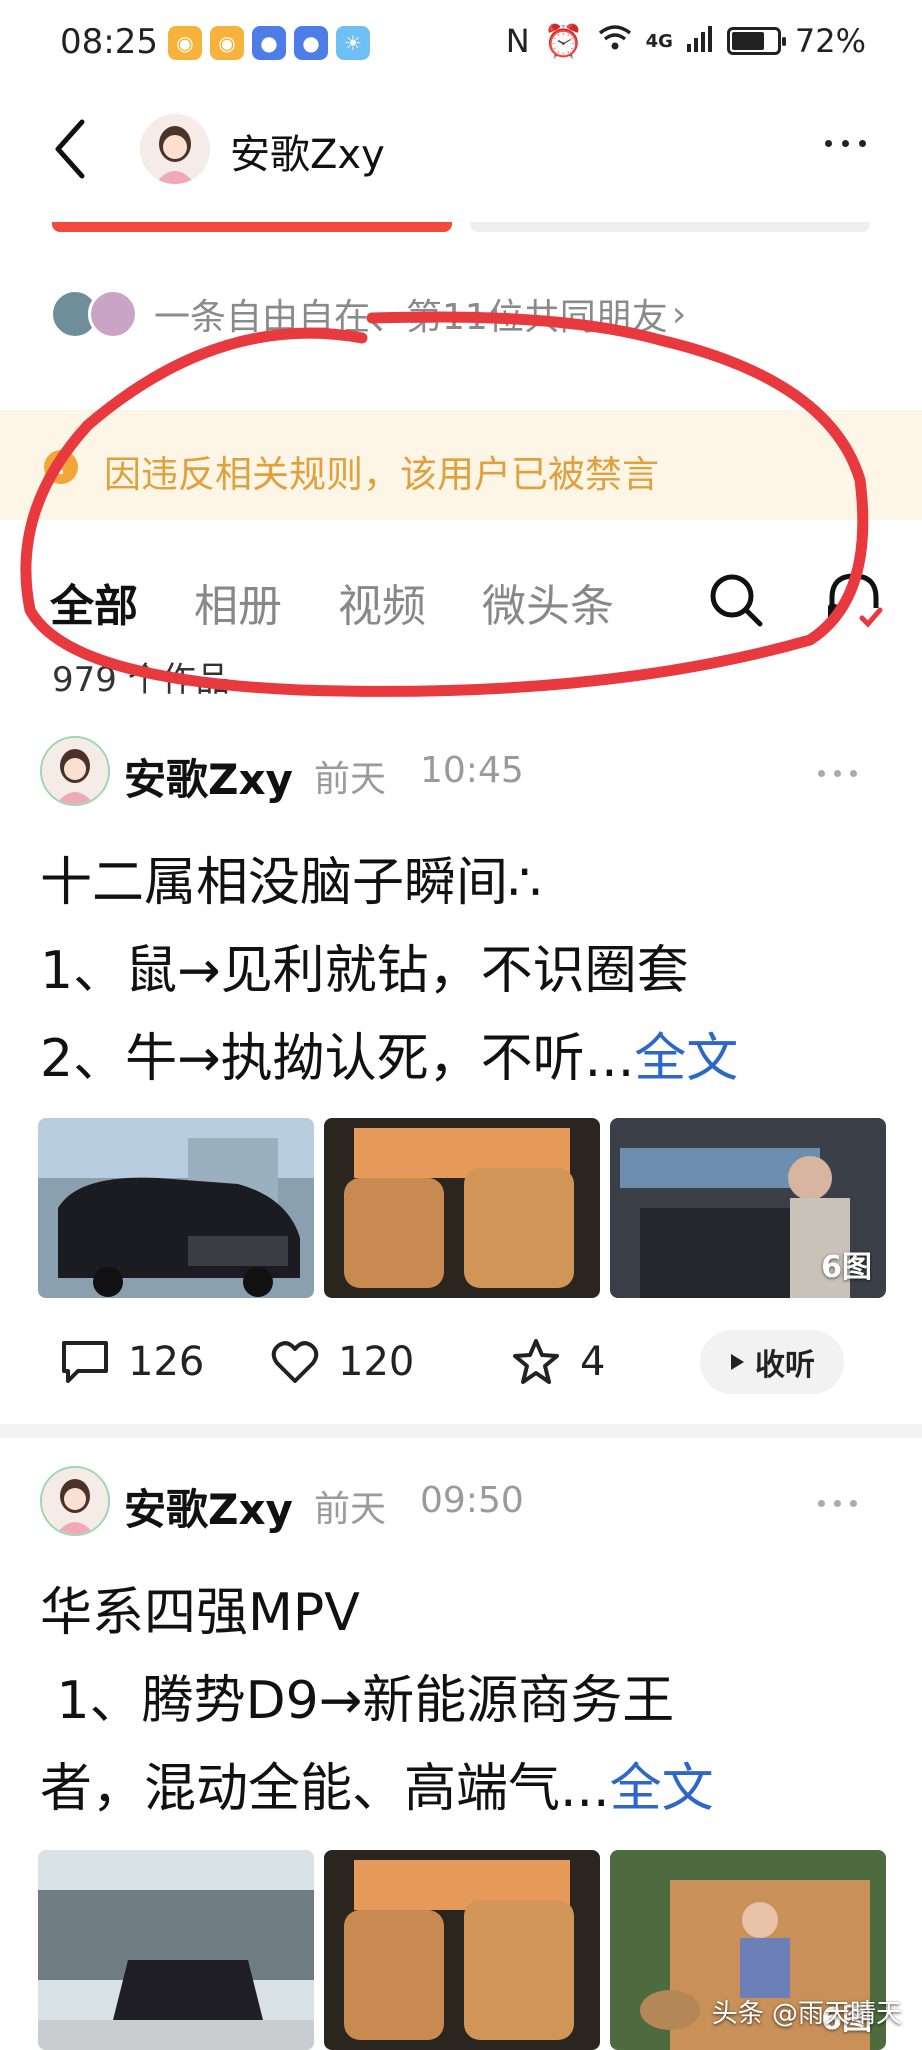  I want to click on warning-icon: !, so click(61, 467).